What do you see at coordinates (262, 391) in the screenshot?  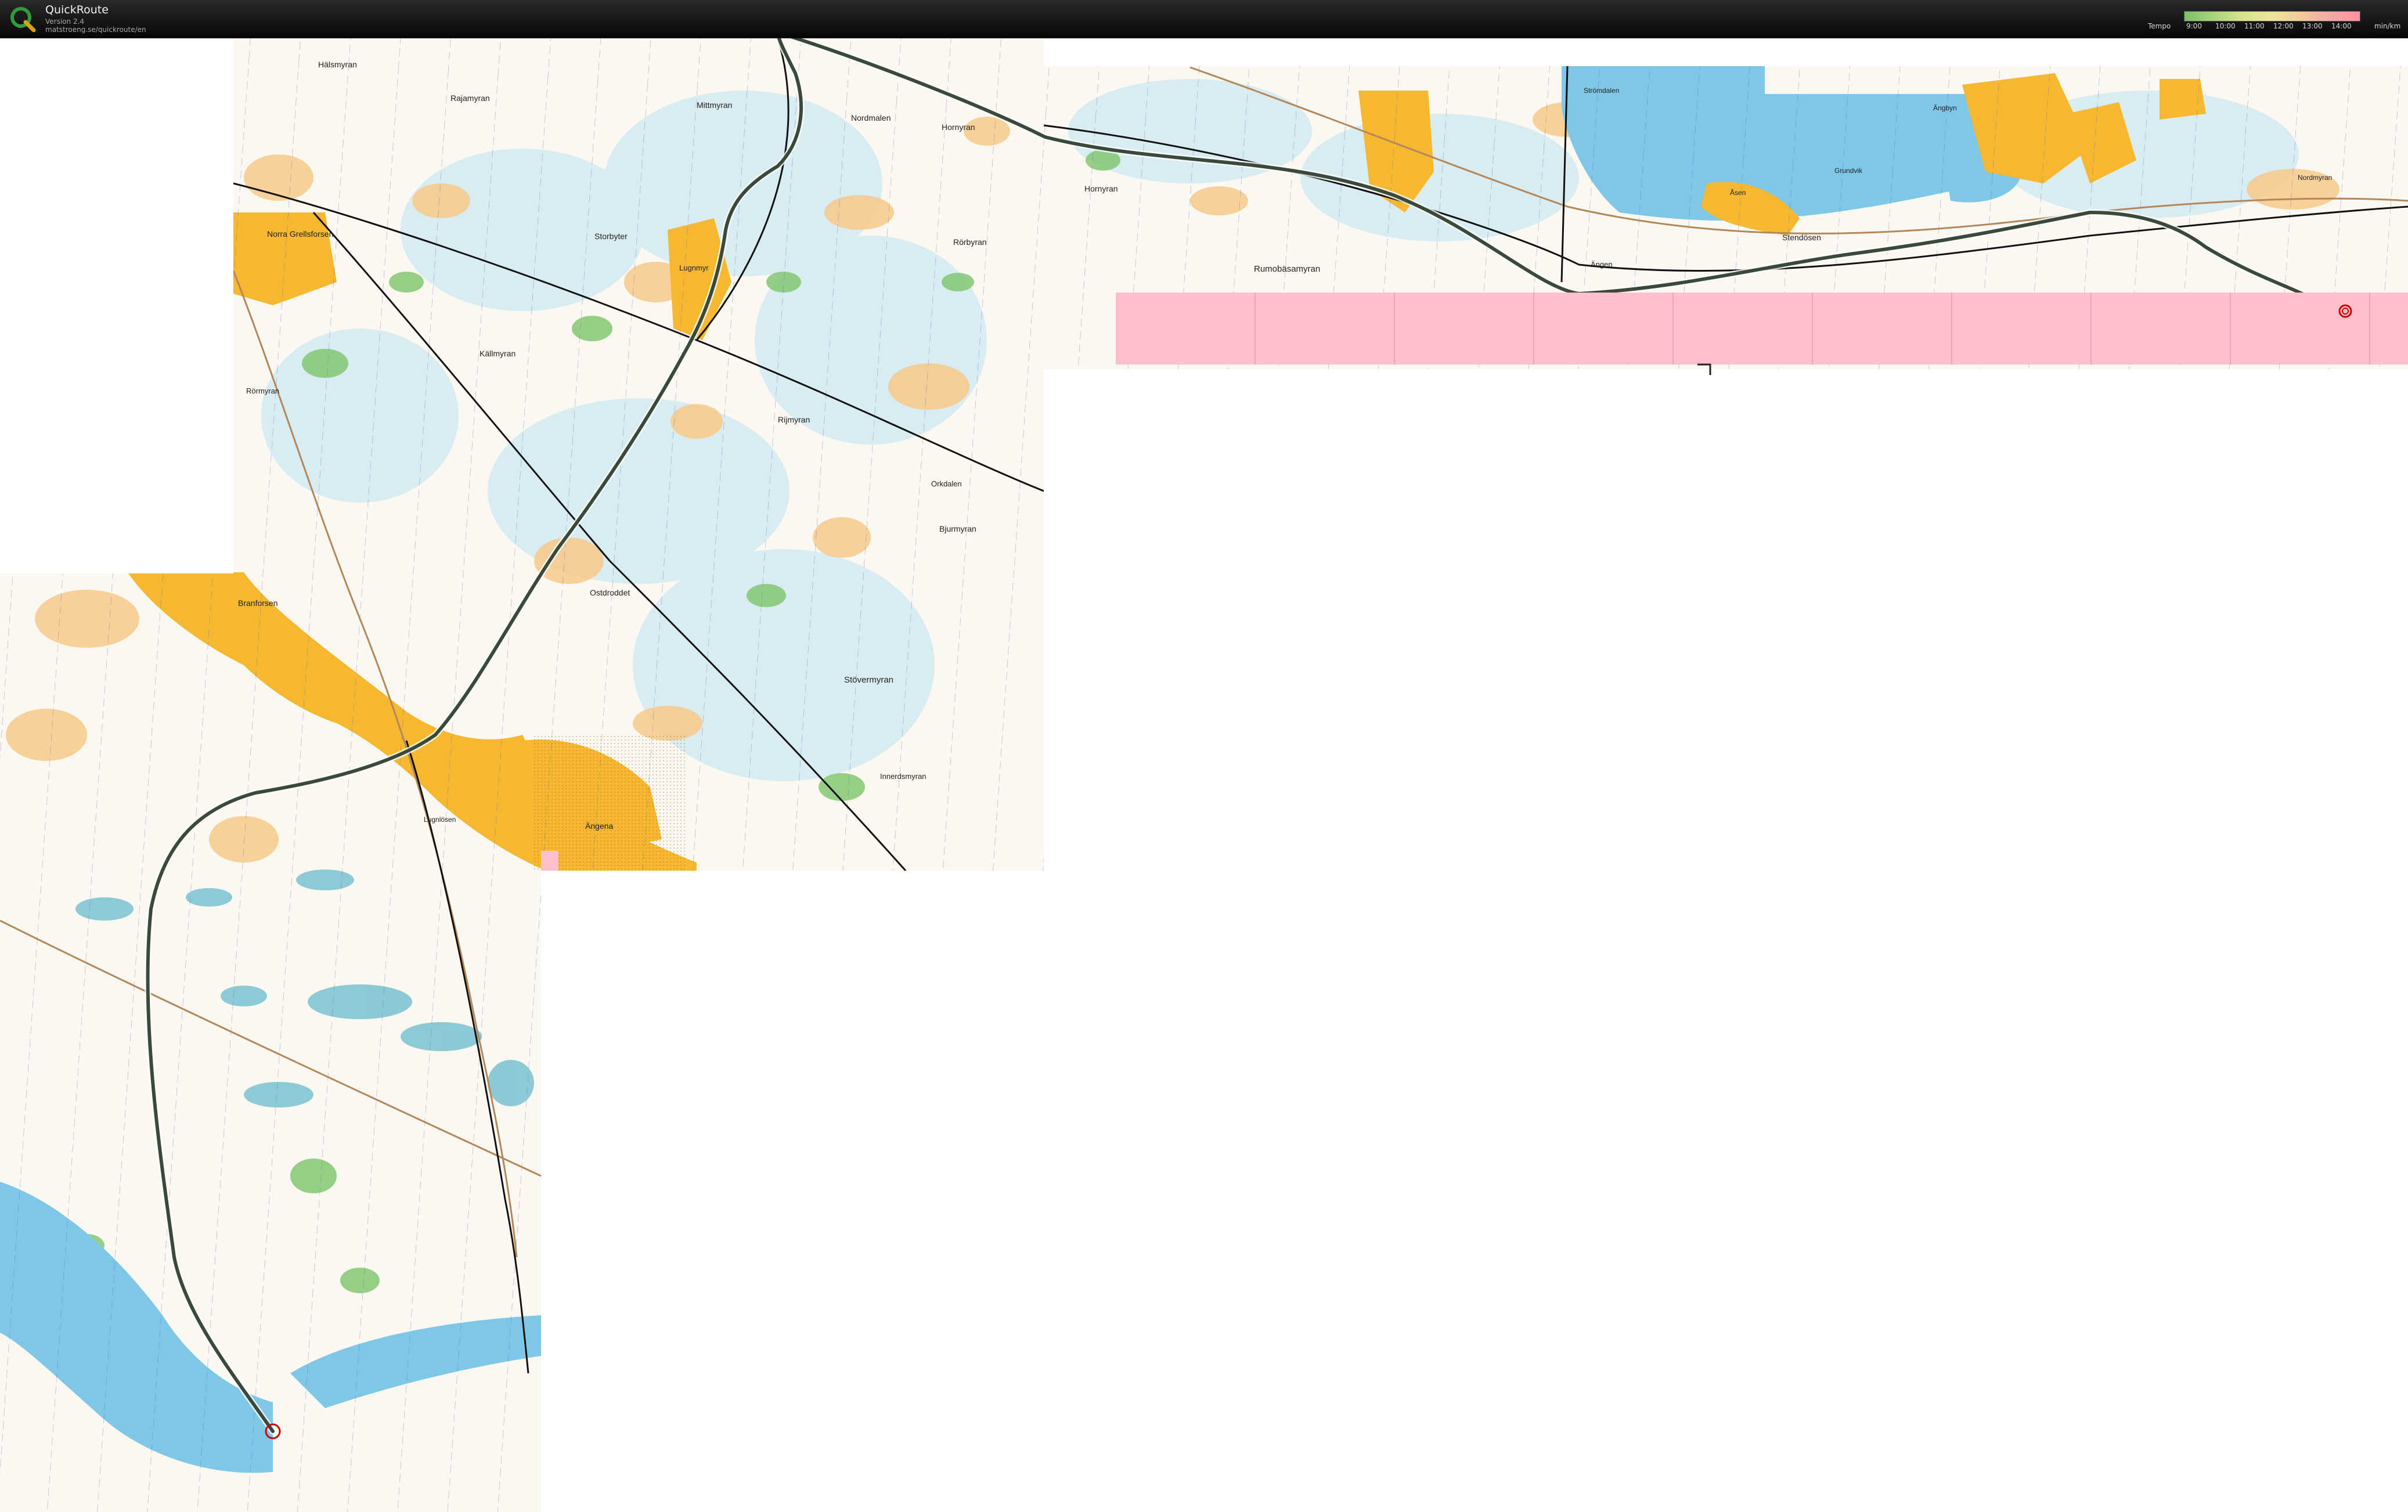 I see `place-name: Rörmyran` at bounding box center [262, 391].